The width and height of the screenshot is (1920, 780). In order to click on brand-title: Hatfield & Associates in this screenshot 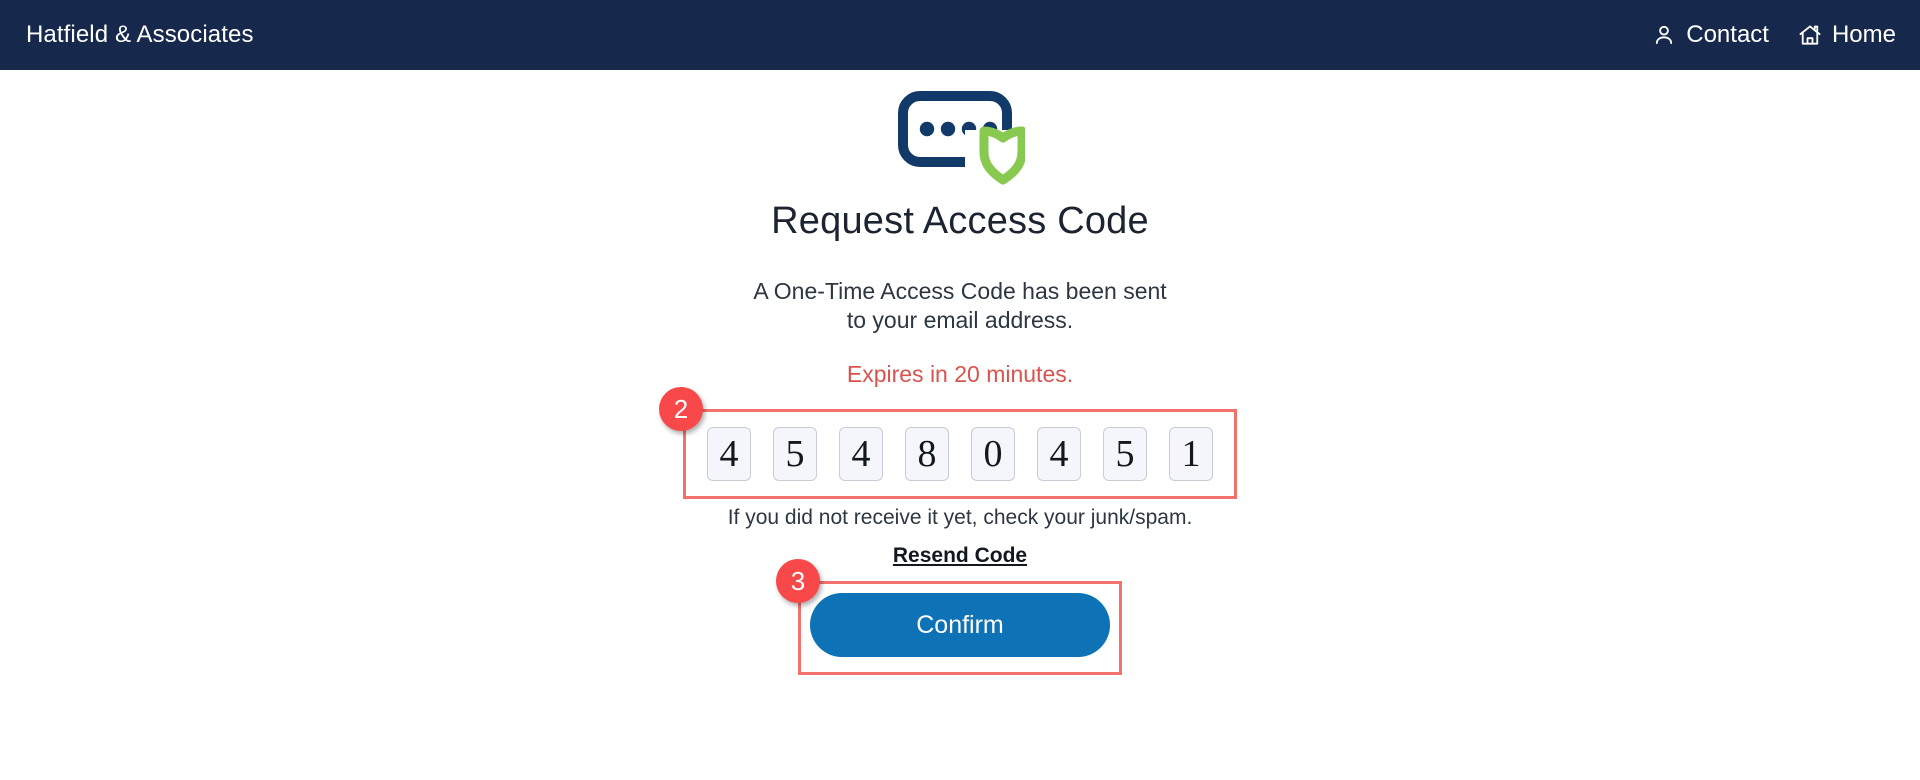, I will do `click(140, 34)`.